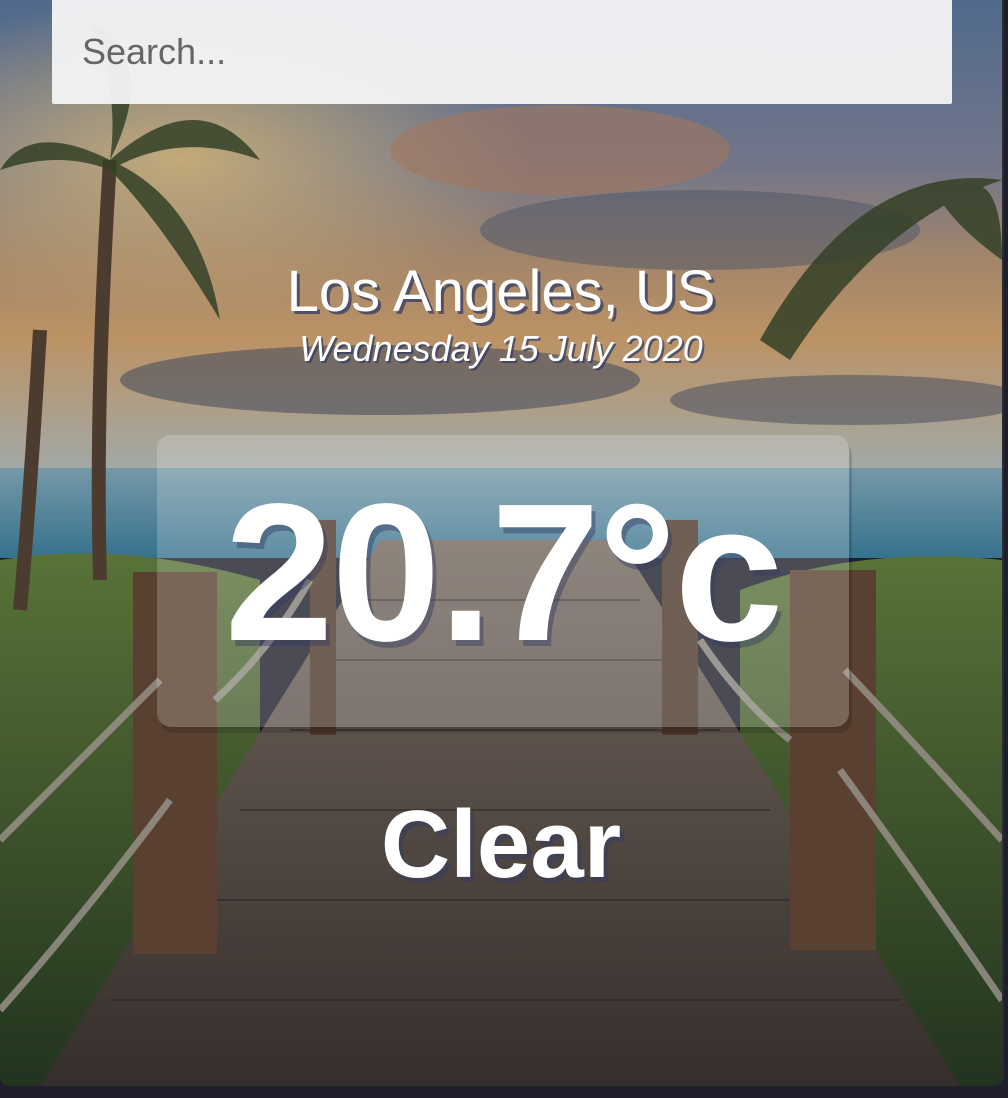 The width and height of the screenshot is (1008, 1098). What do you see at coordinates (501, 291) in the screenshot?
I see `location-title: Los Angeles, US` at bounding box center [501, 291].